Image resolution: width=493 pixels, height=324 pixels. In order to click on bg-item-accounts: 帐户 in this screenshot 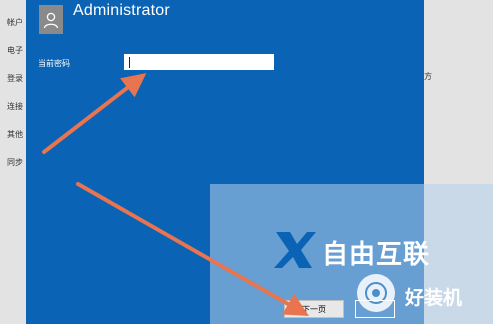, I will do `click(15, 22)`.